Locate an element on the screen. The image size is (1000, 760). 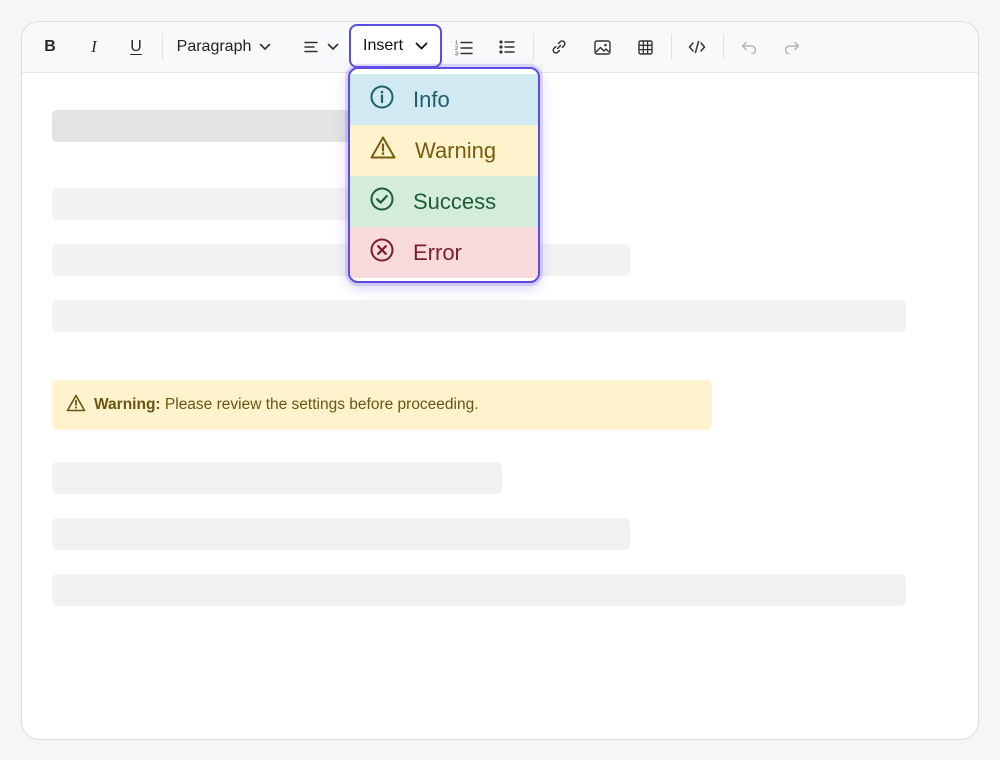
editor-toolbar: B I U Paragraph Insert 1 2 3 is located at coordinates (500, 47).